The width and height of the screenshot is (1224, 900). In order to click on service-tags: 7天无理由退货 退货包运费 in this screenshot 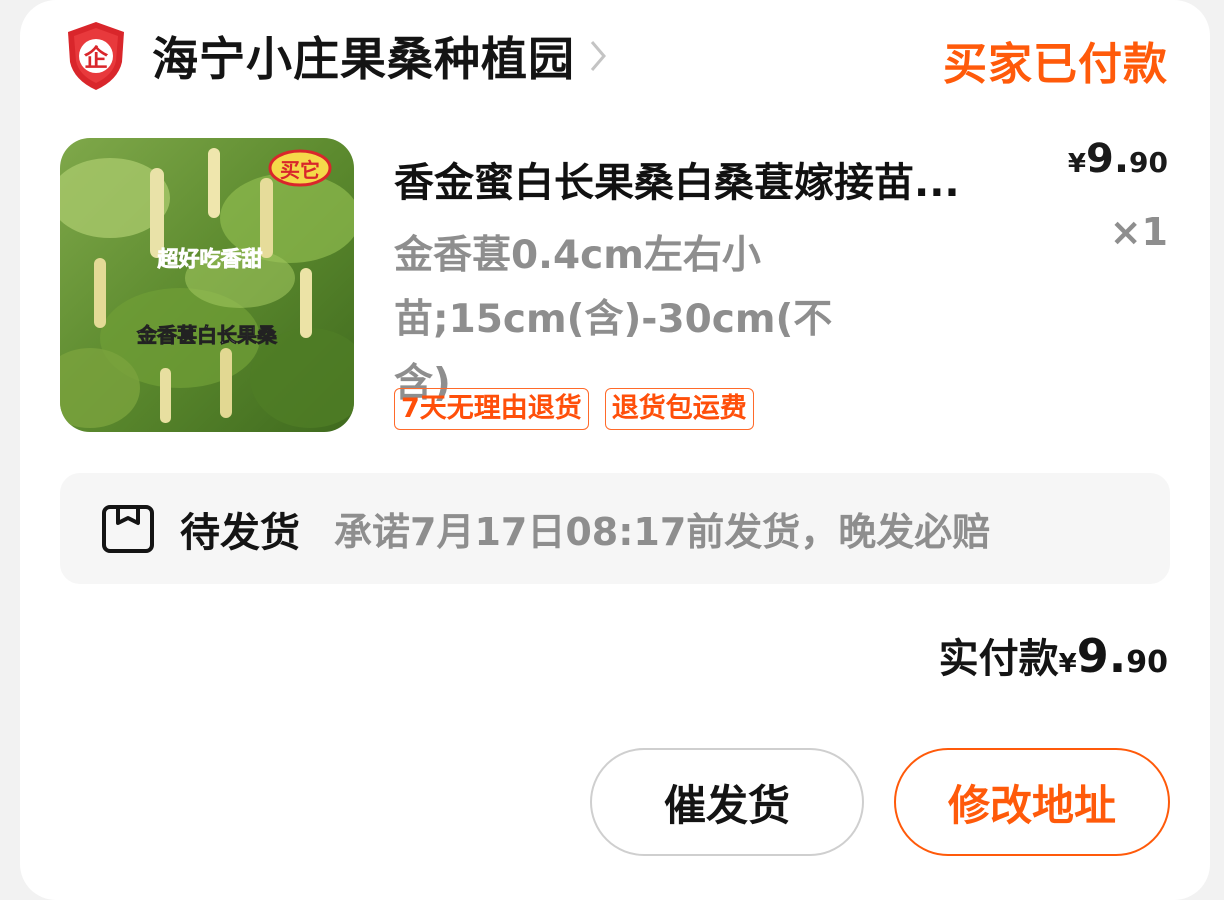, I will do `click(574, 409)`.